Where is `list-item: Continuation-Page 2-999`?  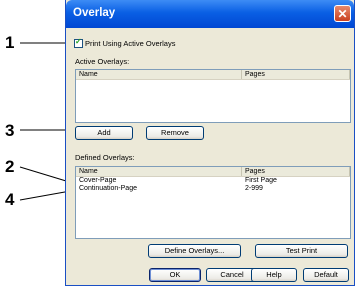
list-item: Continuation-Page 2-999 is located at coordinates (213, 189).